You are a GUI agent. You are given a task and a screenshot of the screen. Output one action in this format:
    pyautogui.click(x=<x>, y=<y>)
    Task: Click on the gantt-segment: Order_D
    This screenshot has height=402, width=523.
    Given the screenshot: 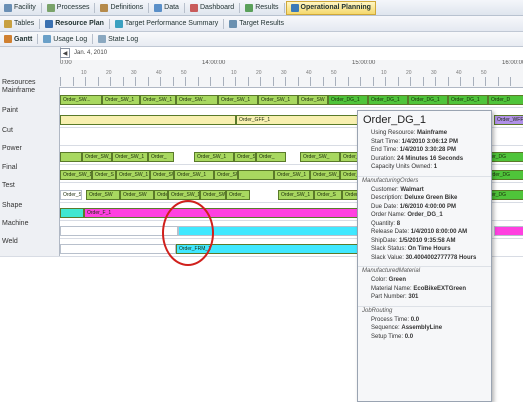 What is the action you would take?
    pyautogui.click(x=505, y=100)
    